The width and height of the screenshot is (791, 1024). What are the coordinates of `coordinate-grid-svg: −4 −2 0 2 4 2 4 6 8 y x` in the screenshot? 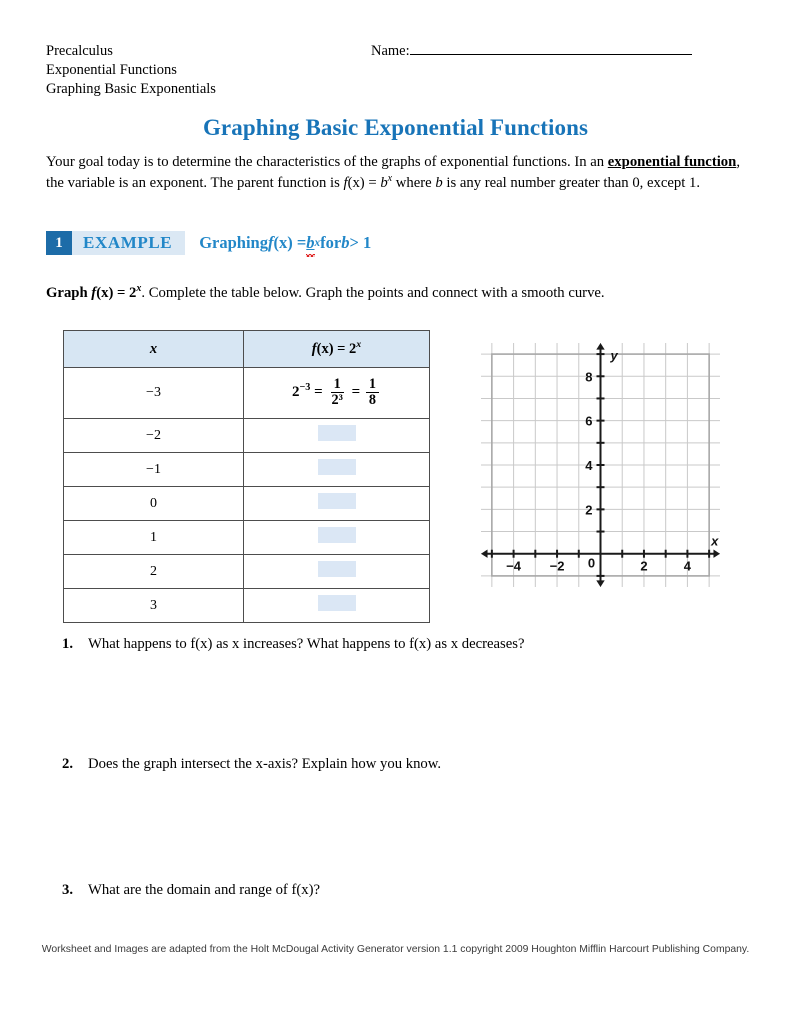 It's located at (600, 465).